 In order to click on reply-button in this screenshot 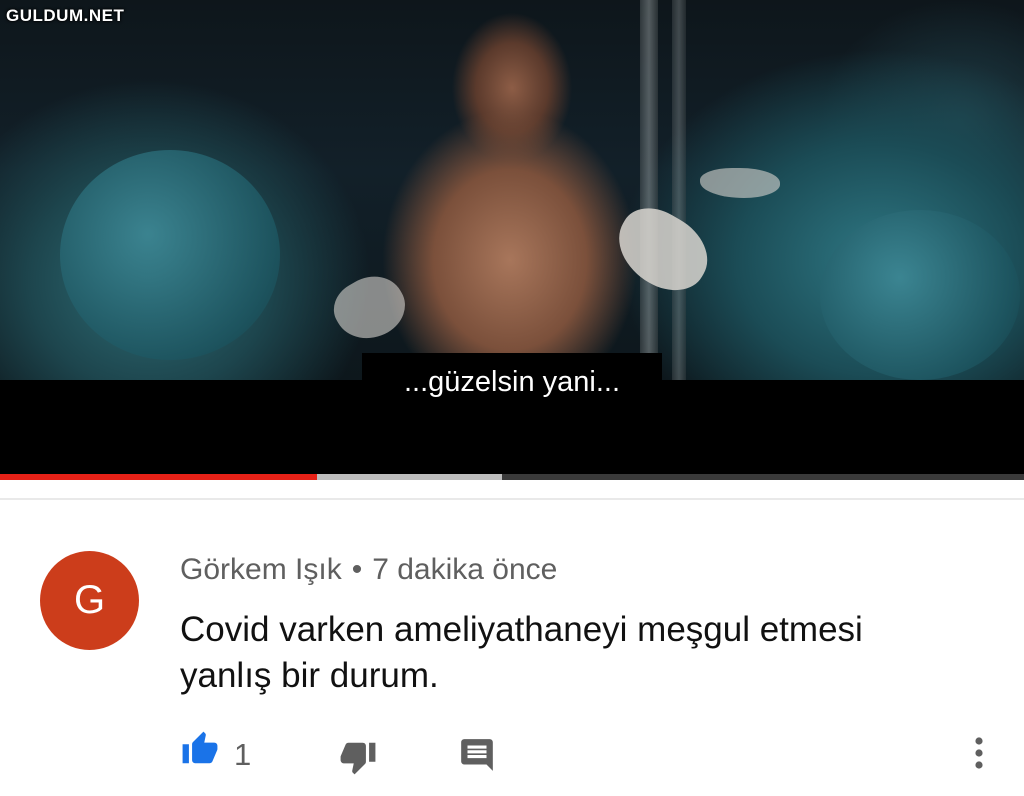, I will do `click(477, 755)`.